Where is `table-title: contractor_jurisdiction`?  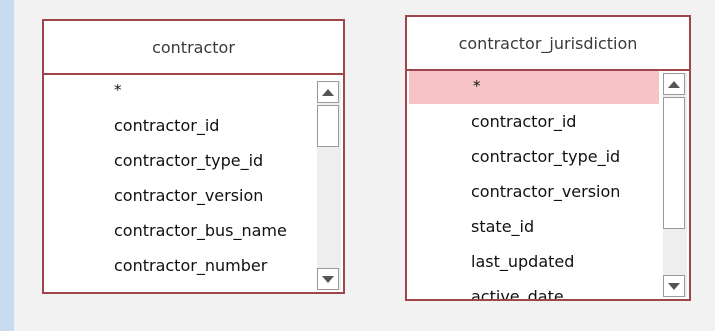
table-title: contractor_jurisdiction is located at coordinates (548, 43).